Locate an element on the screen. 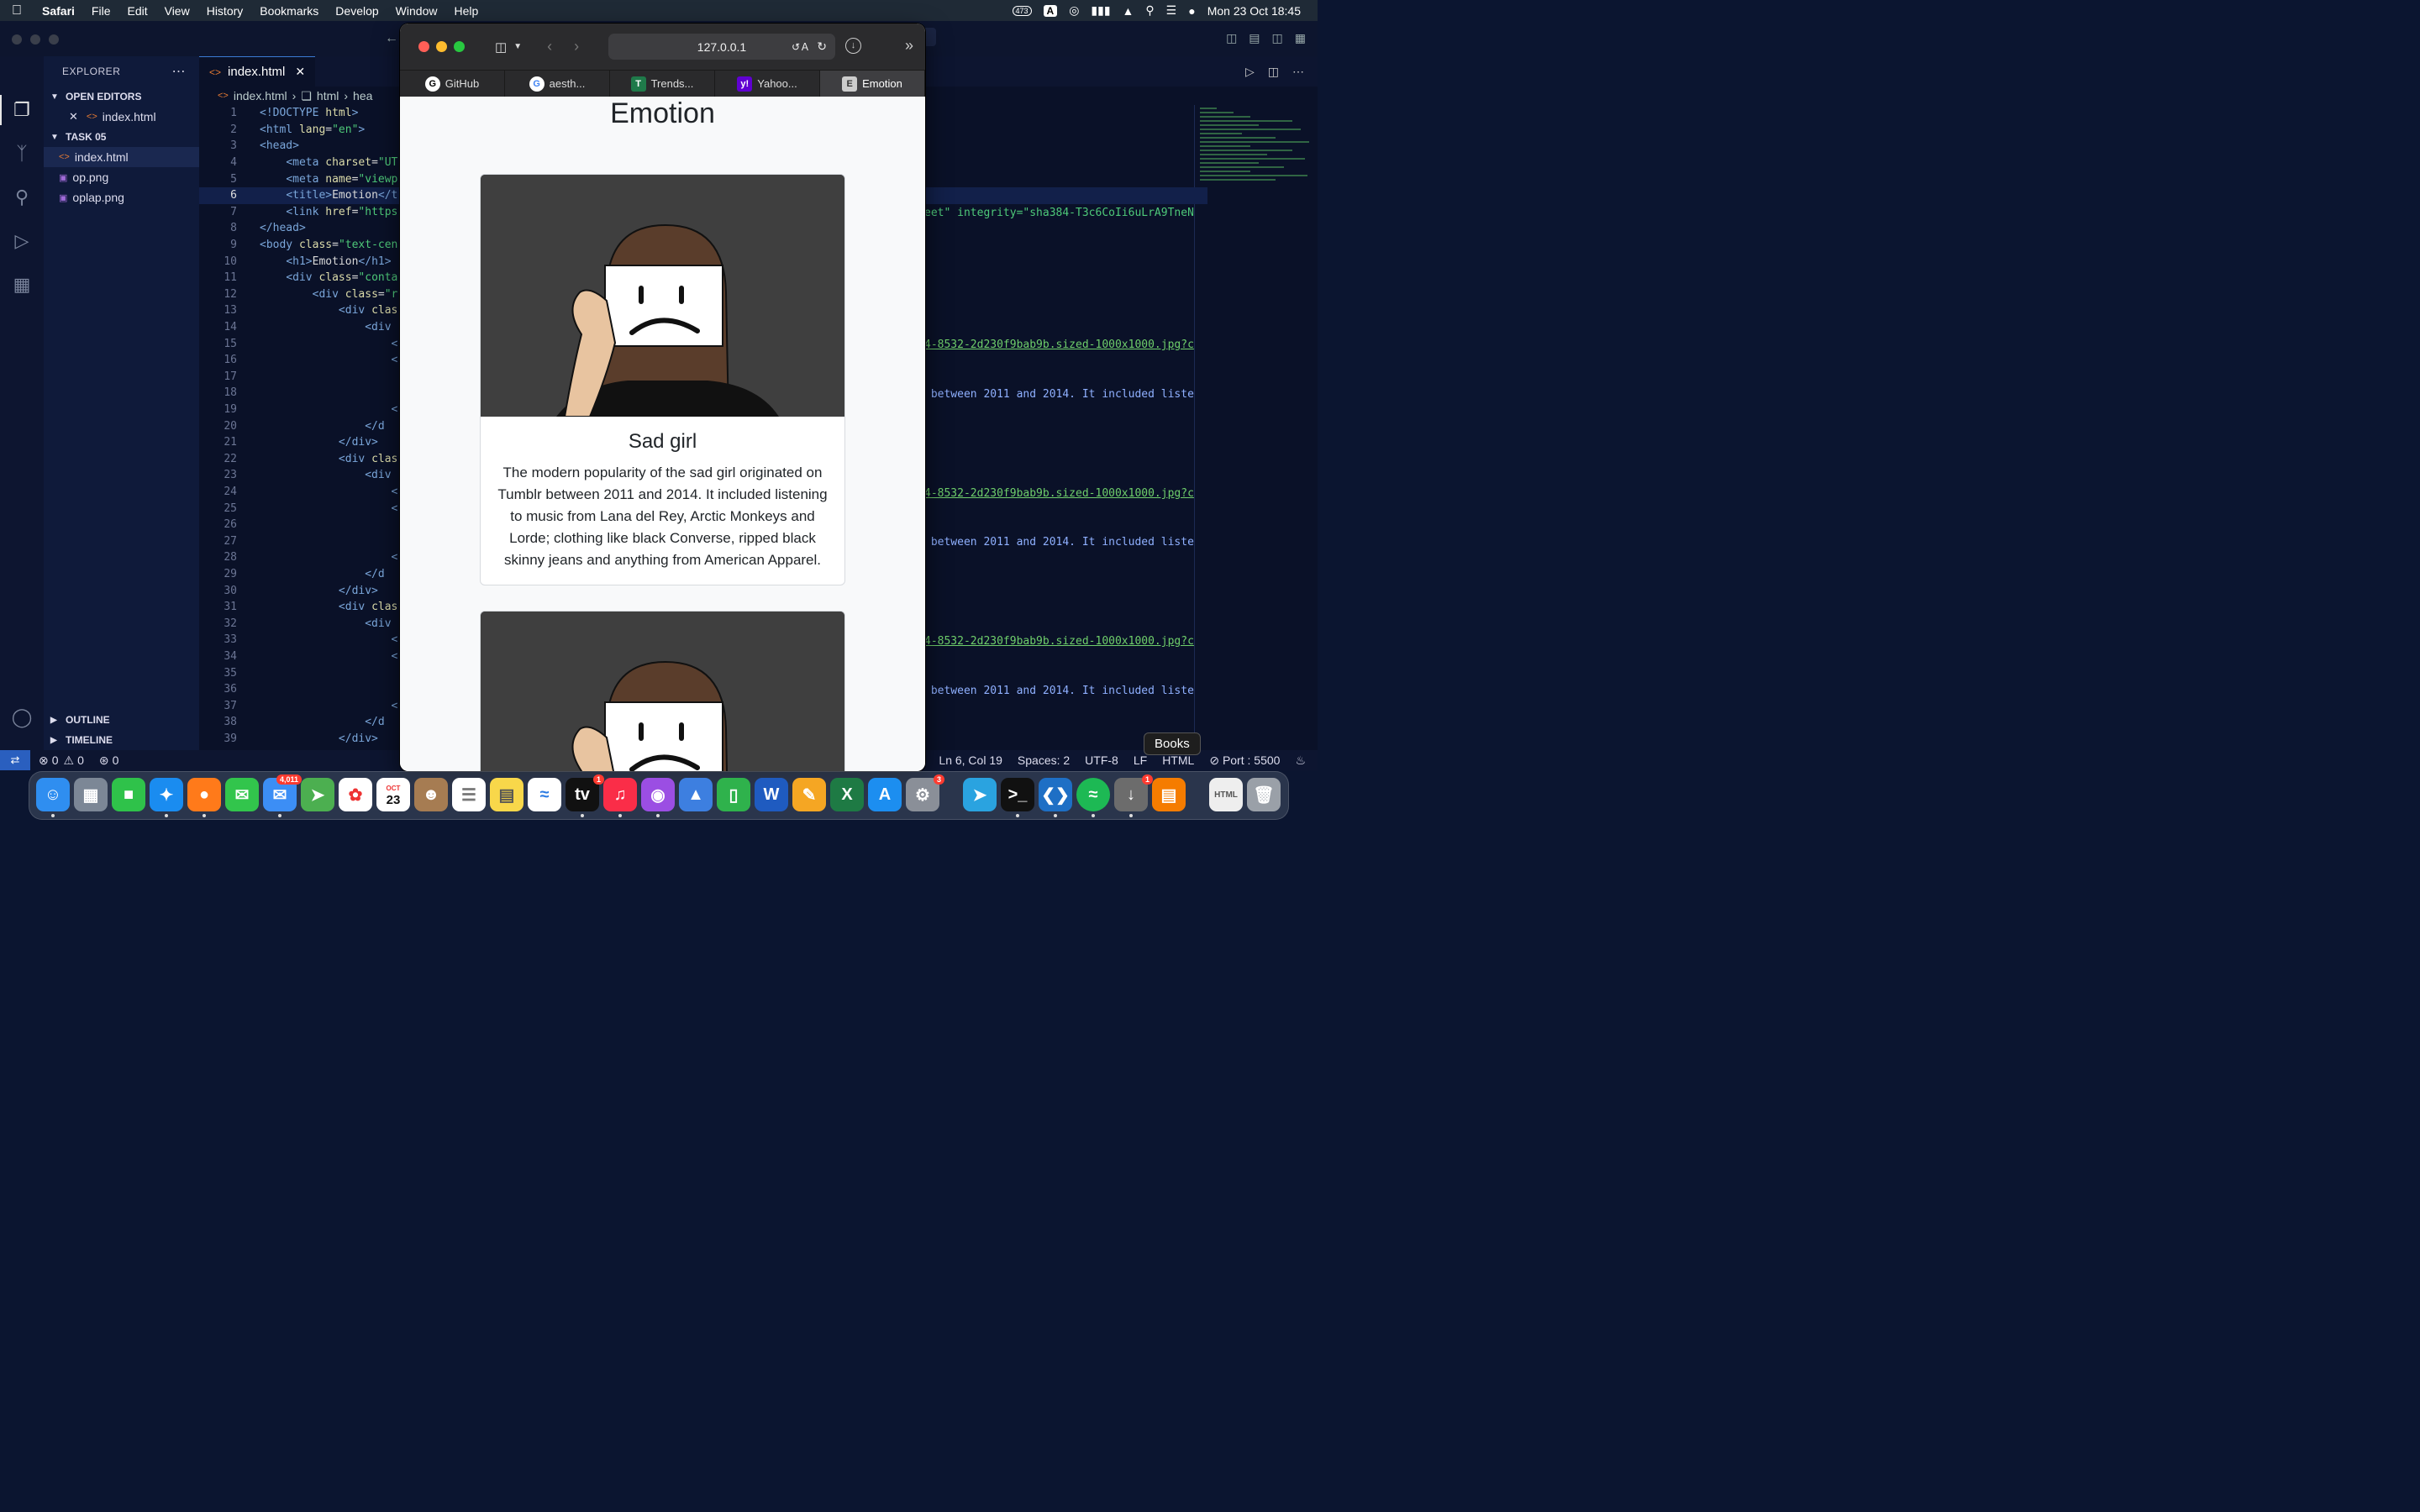 The height and width of the screenshot is (1512, 2420). search-icon: ⚲ is located at coordinates (22, 197).